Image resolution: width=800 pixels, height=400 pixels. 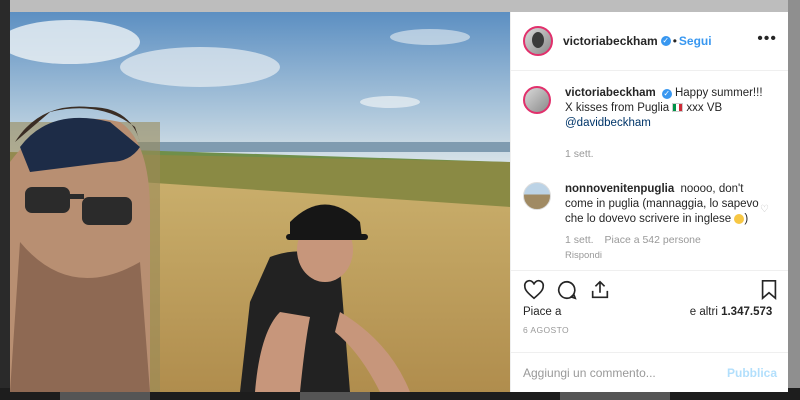 I want to click on comment-meta: 1 sett. Piace a 542 persone, so click(x=669, y=240).